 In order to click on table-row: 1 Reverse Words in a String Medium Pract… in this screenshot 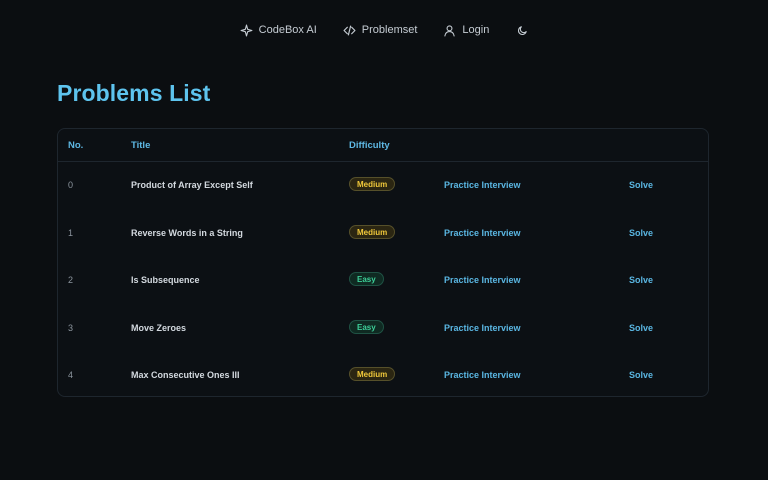, I will do `click(383, 234)`.